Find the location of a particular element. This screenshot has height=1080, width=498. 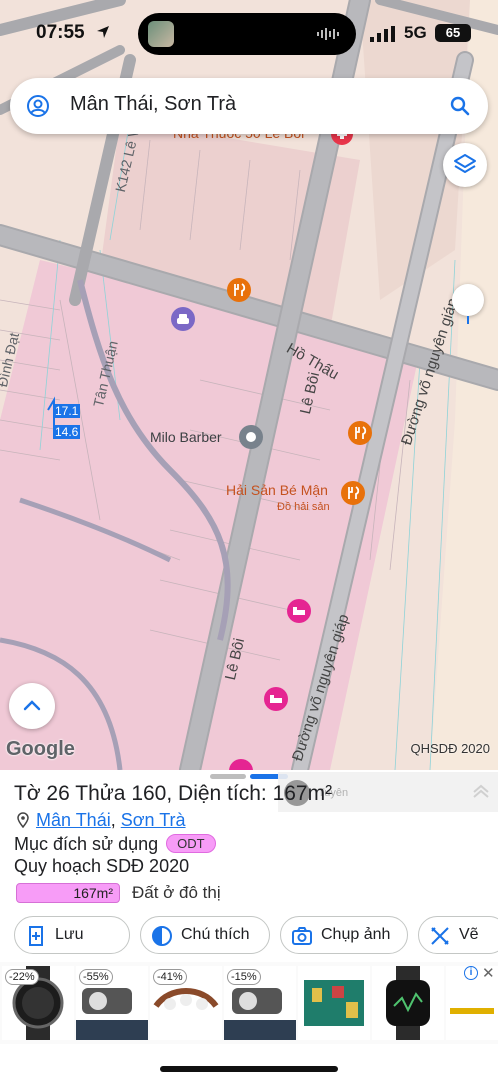

ad-product: -41% is located at coordinates (186, 1003).